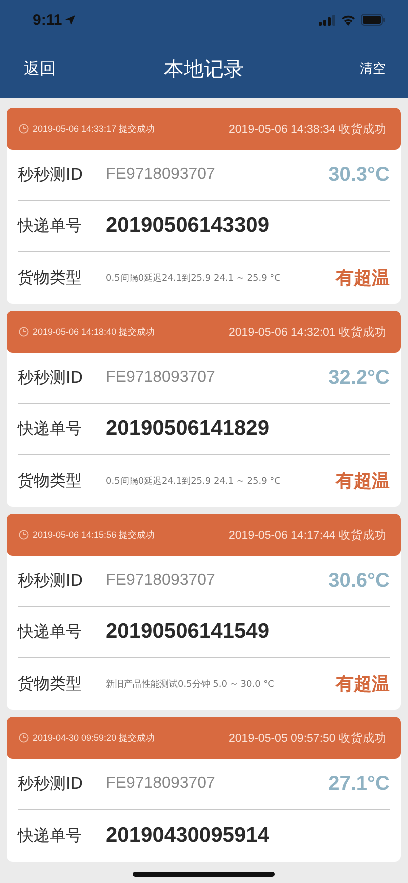 This screenshot has height=883, width=408. I want to click on submitted-time: 2019-05-06 14:33:17 提交成功, so click(94, 129).